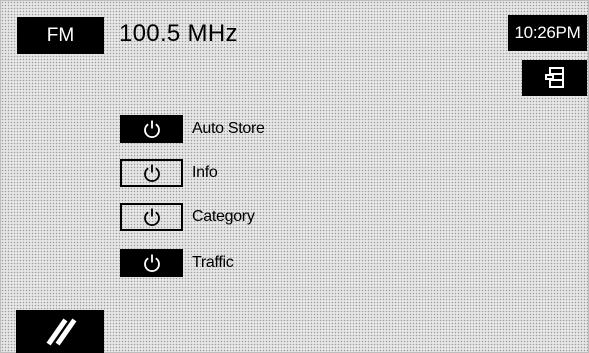 The image size is (589, 353). What do you see at coordinates (178, 33) in the screenshot?
I see `frequency-display: 100.5 MHz` at bounding box center [178, 33].